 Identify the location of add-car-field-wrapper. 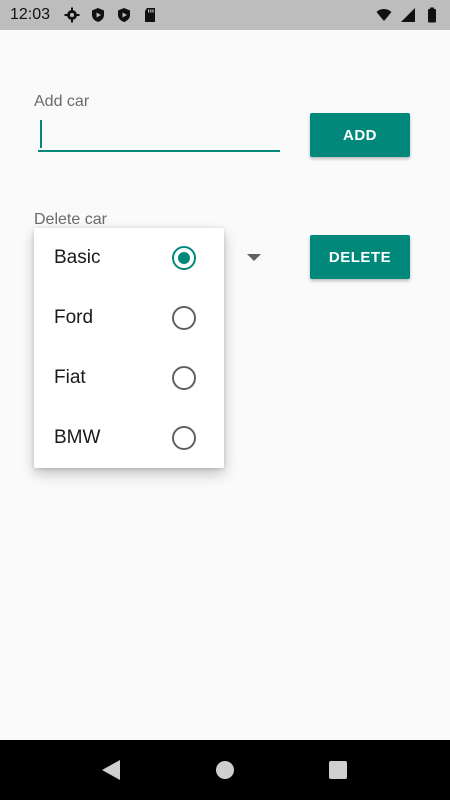
(159, 135).